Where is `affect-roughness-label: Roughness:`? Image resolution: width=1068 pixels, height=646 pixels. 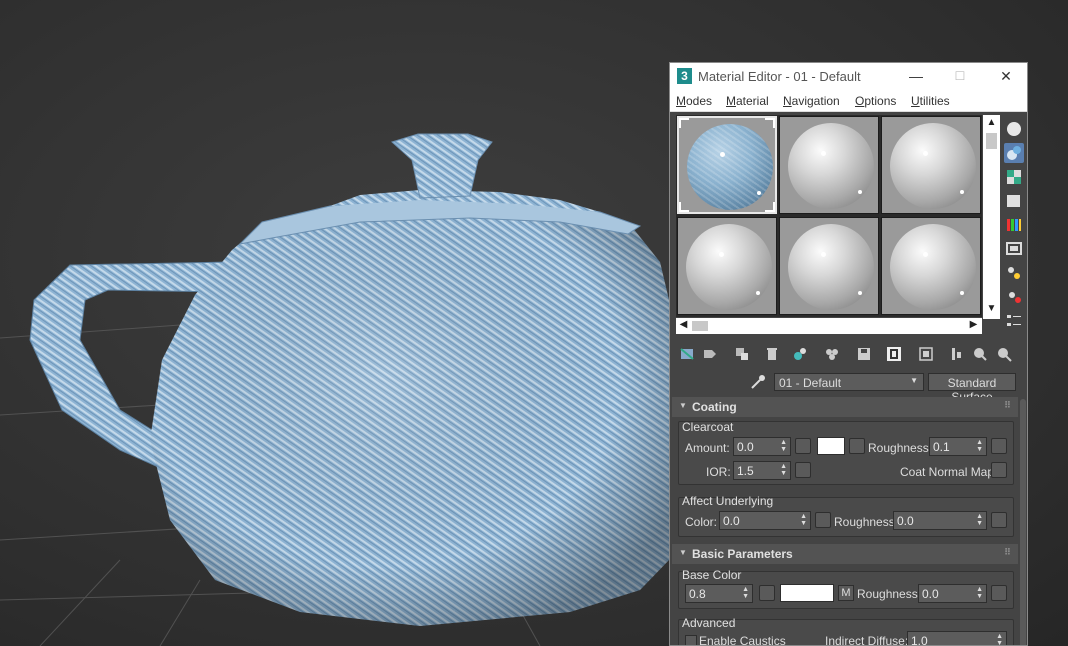
affect-roughness-label: Roughness: is located at coordinates (866, 522).